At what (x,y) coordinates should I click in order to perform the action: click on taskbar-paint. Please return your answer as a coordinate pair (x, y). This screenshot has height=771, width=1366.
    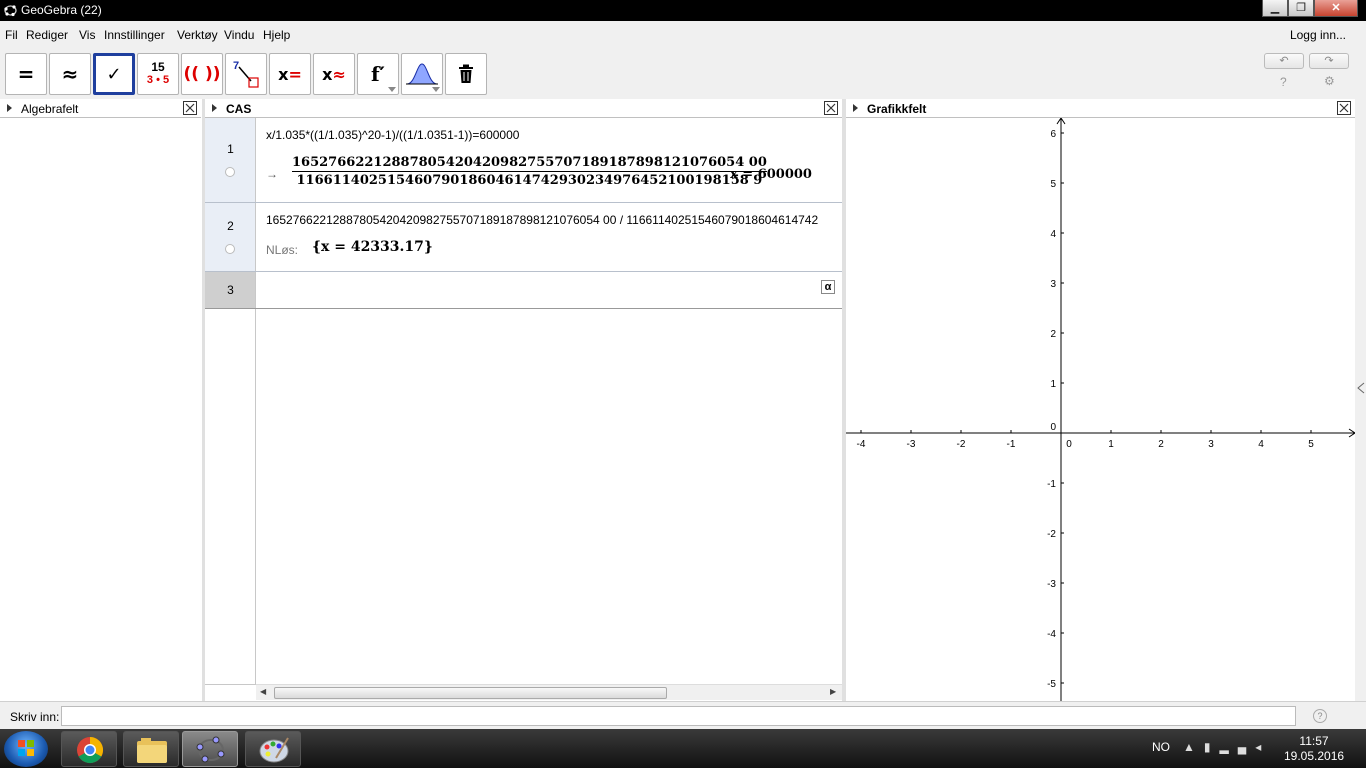
    Looking at the image, I should click on (273, 749).